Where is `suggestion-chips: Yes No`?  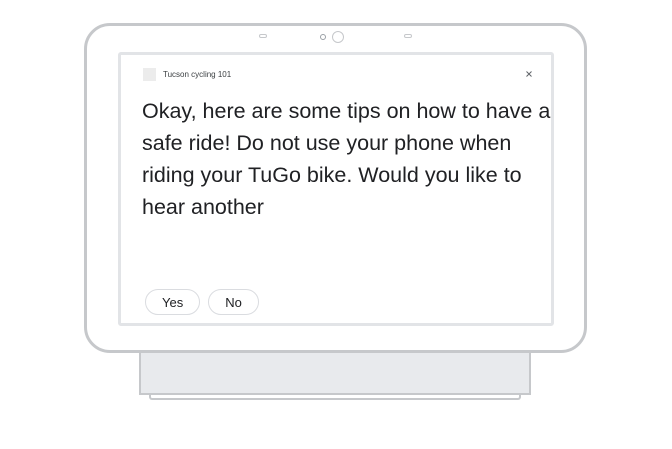
suggestion-chips: Yes No is located at coordinates (202, 302).